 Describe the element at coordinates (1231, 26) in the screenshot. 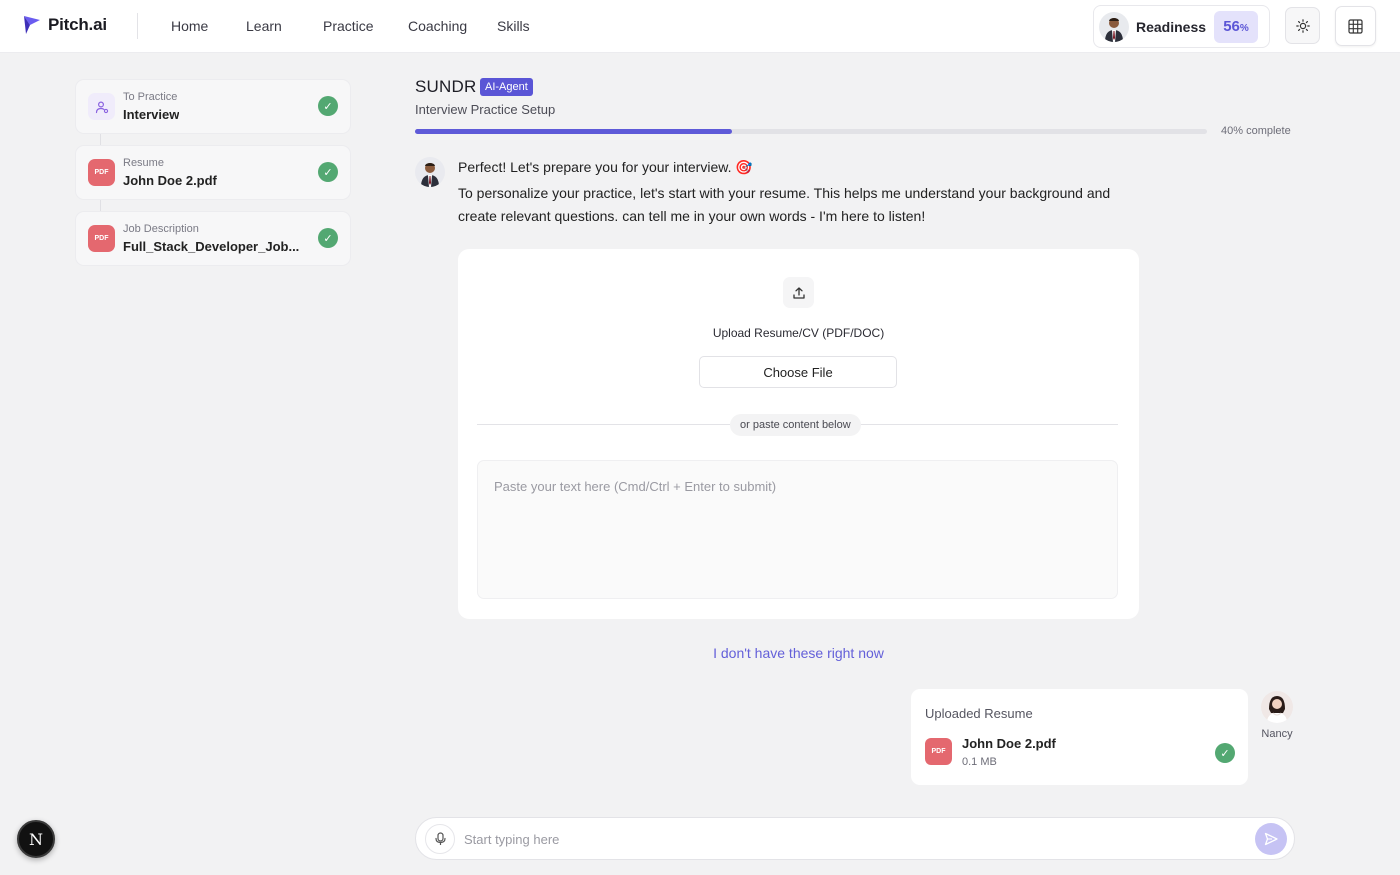

I see `readiness-value: 56` at that location.